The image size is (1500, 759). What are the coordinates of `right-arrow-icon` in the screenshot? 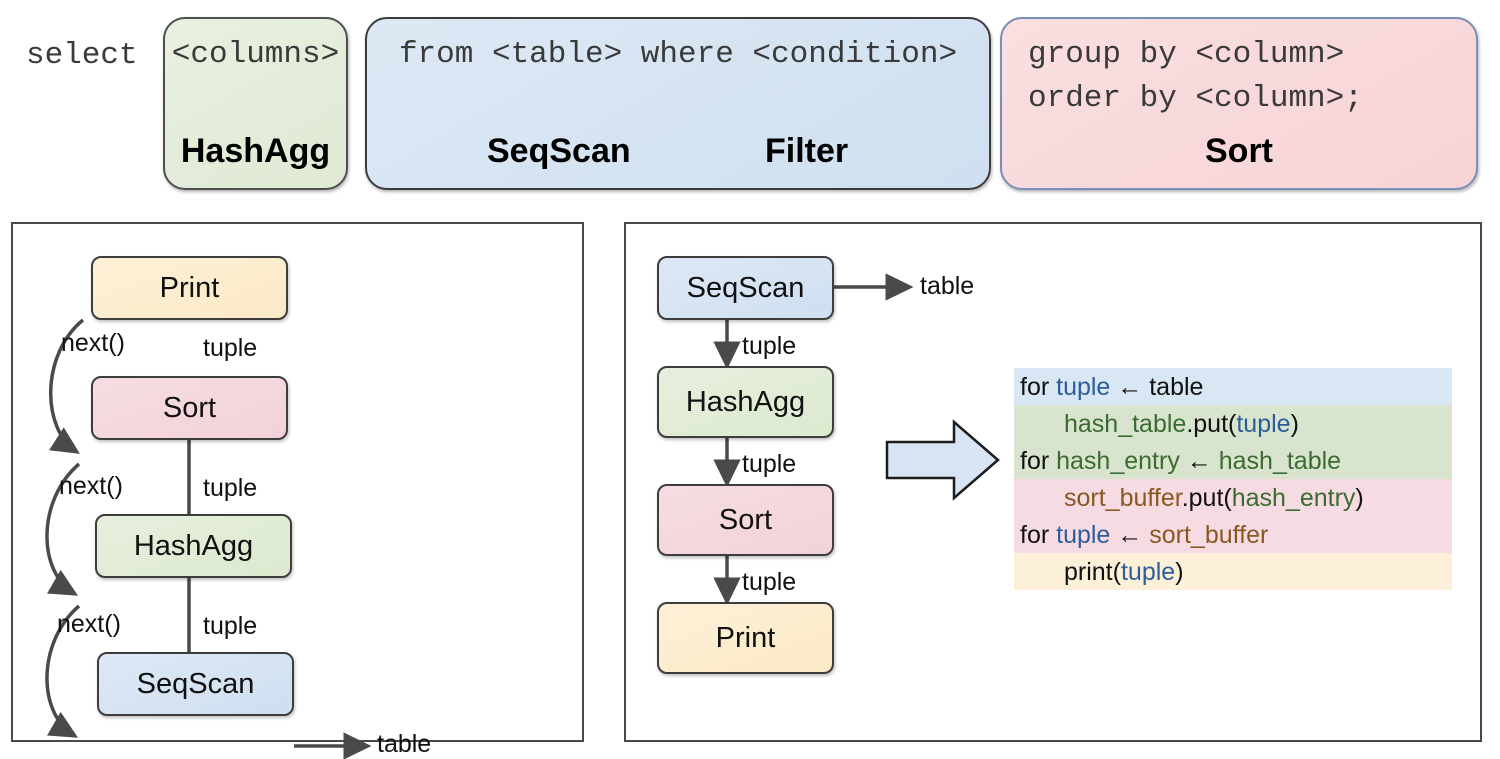 It's located at (942, 460).